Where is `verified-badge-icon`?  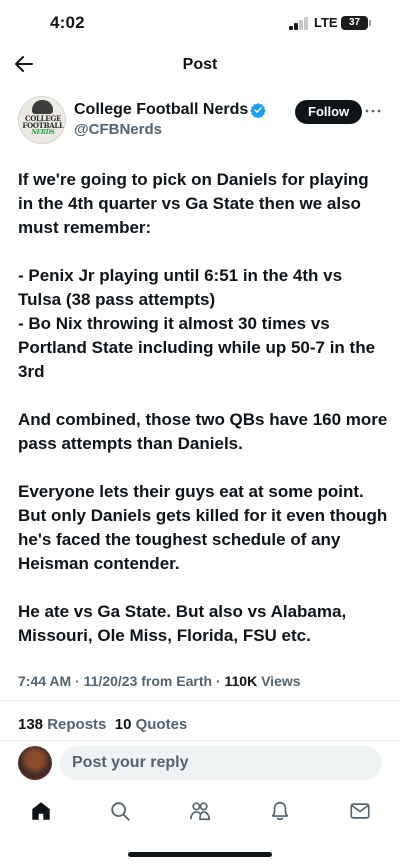
verified-badge-icon is located at coordinates (258, 110).